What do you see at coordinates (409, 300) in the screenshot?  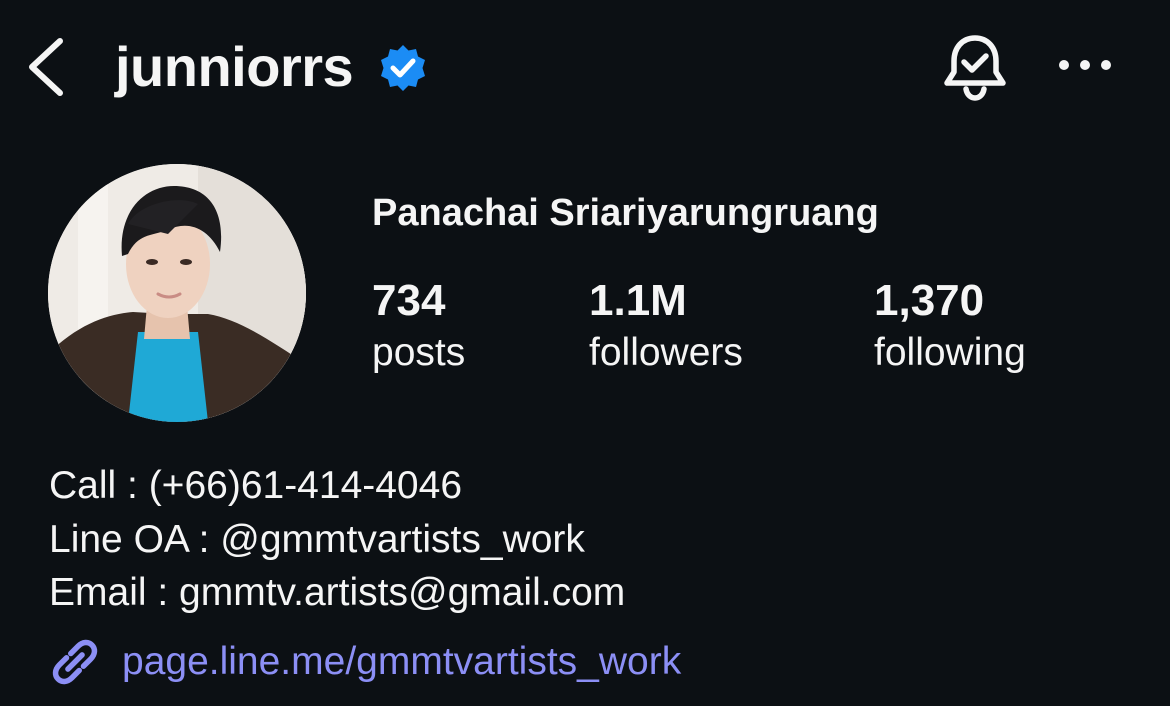 I see `posts-count: 734` at bounding box center [409, 300].